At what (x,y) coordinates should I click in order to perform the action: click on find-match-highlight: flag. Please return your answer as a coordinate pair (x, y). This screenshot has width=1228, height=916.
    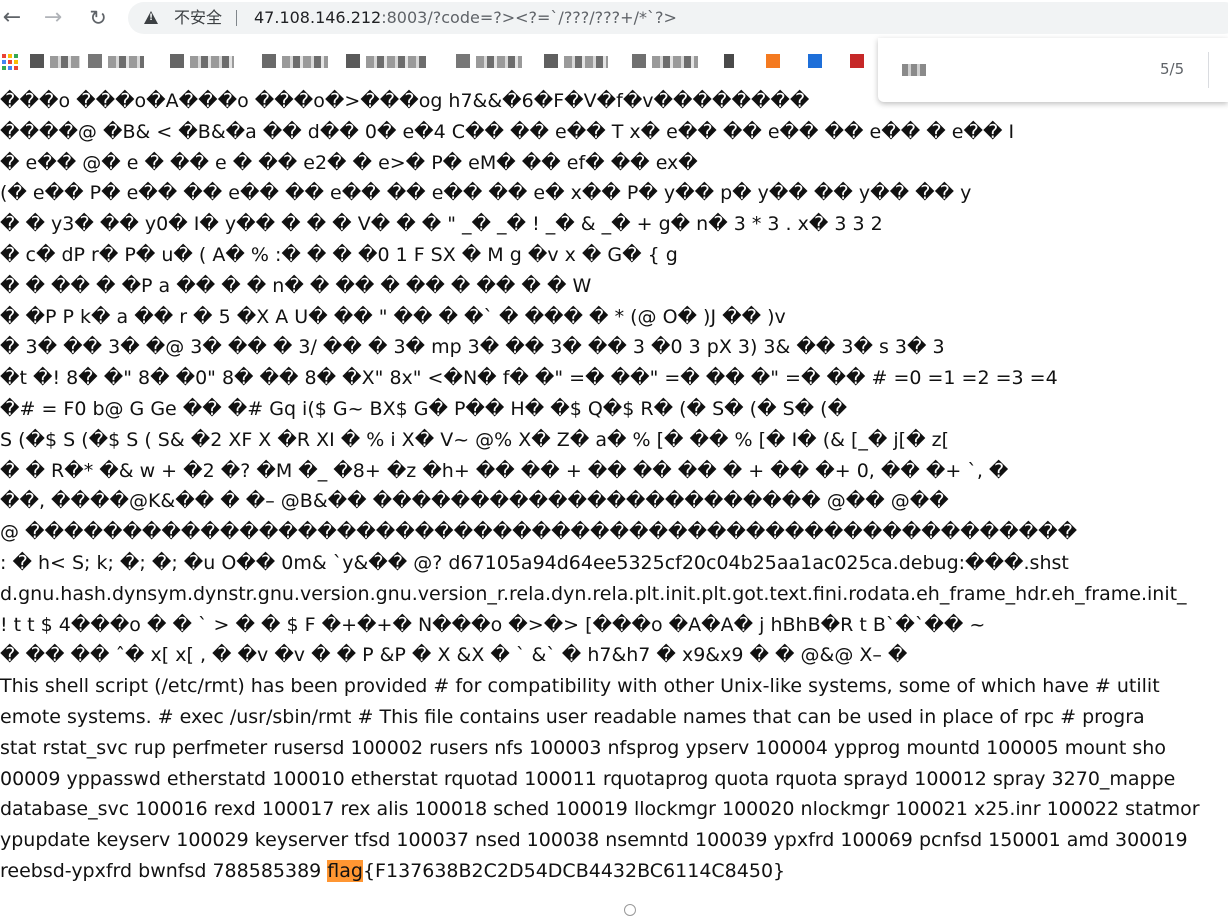
    Looking at the image, I should click on (345, 871).